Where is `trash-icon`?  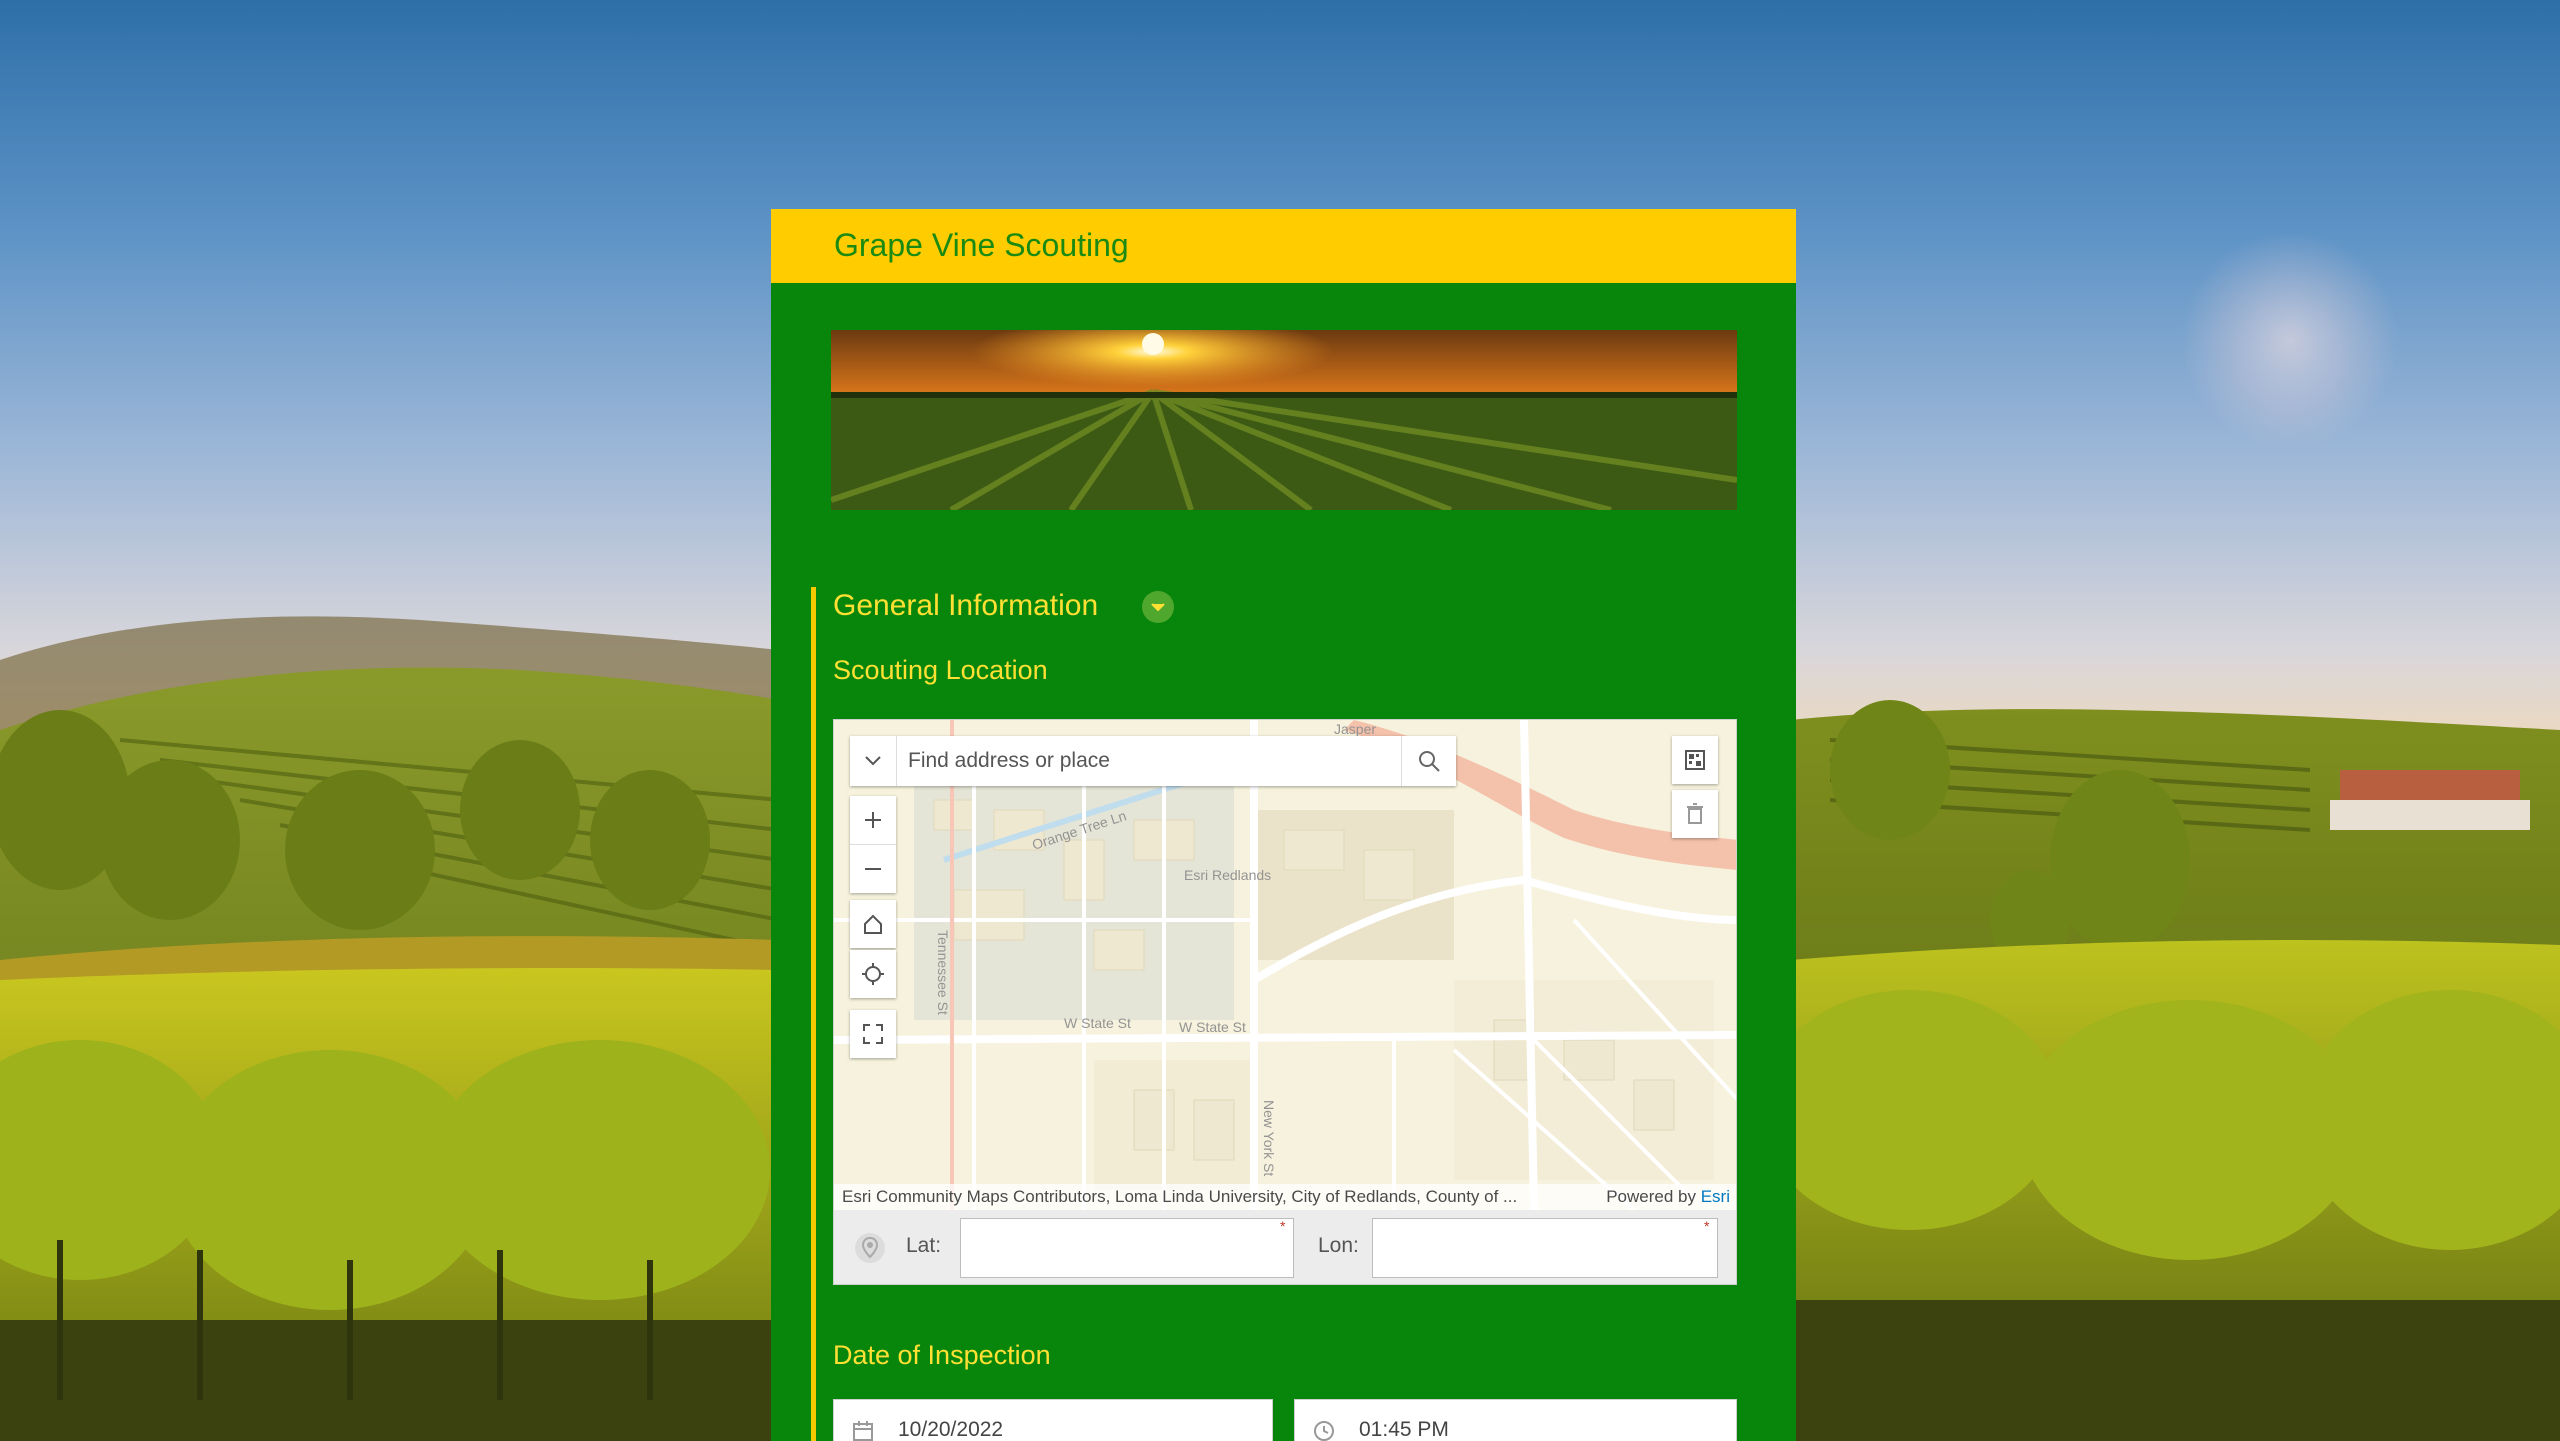 trash-icon is located at coordinates (1695, 813).